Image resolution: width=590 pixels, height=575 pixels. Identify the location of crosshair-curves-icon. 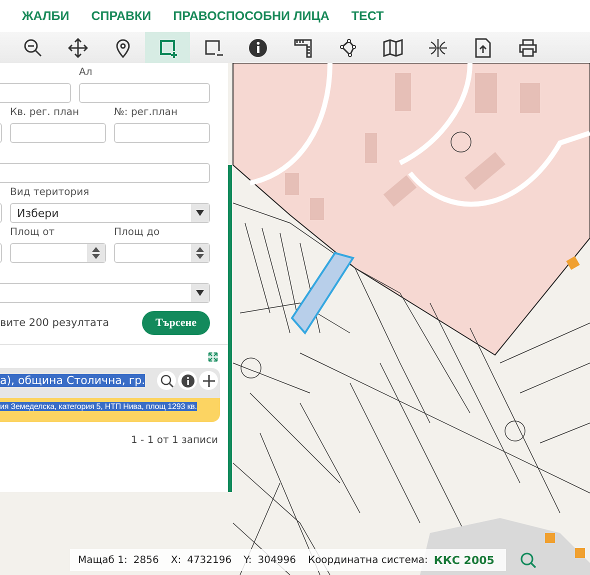
(438, 48).